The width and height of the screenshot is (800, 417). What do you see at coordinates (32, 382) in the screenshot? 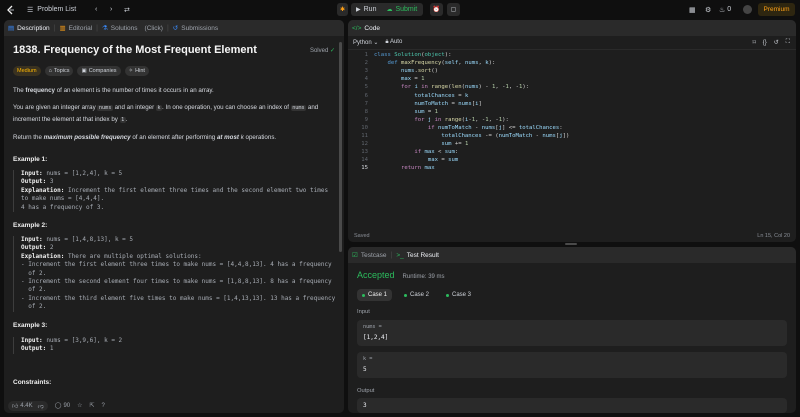
I see `constraints-heading: Constraints:` at bounding box center [32, 382].